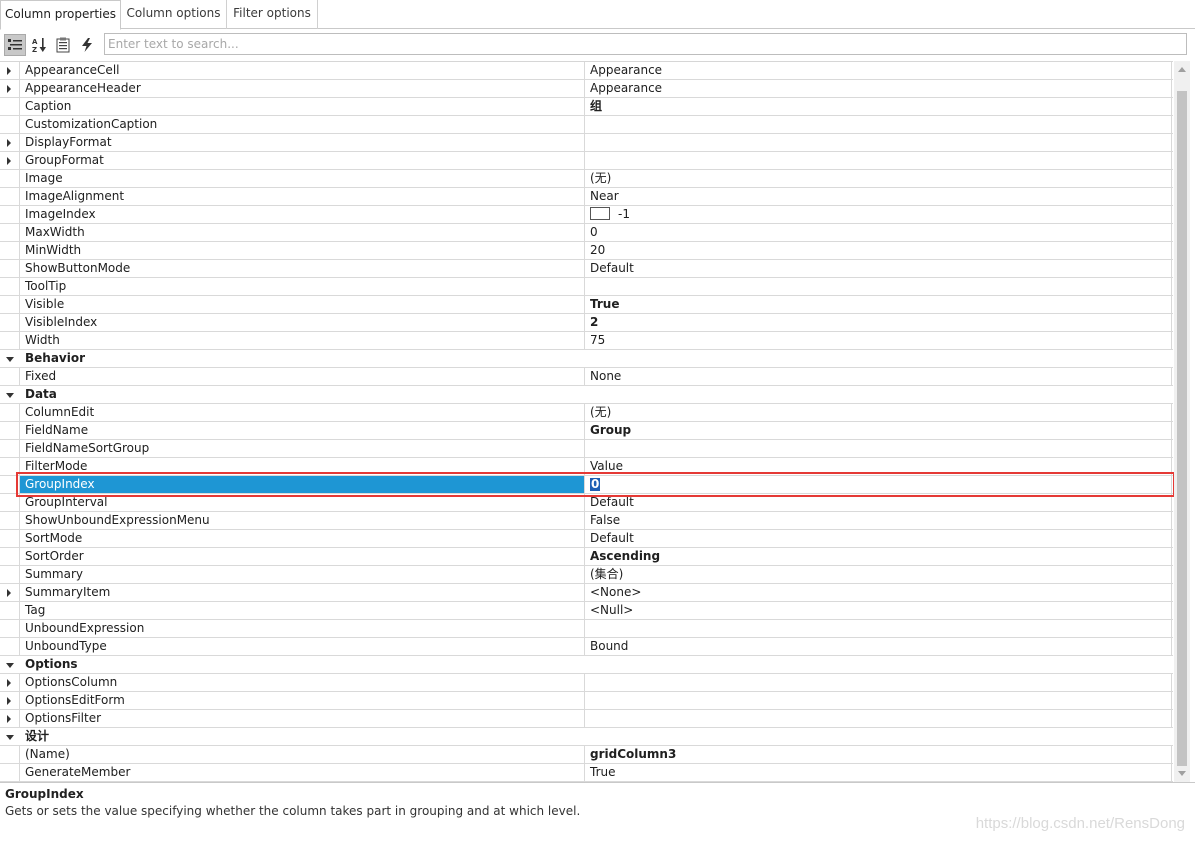 The height and width of the screenshot is (844, 1195). What do you see at coordinates (879, 196) in the screenshot?
I see `property-value: Near` at bounding box center [879, 196].